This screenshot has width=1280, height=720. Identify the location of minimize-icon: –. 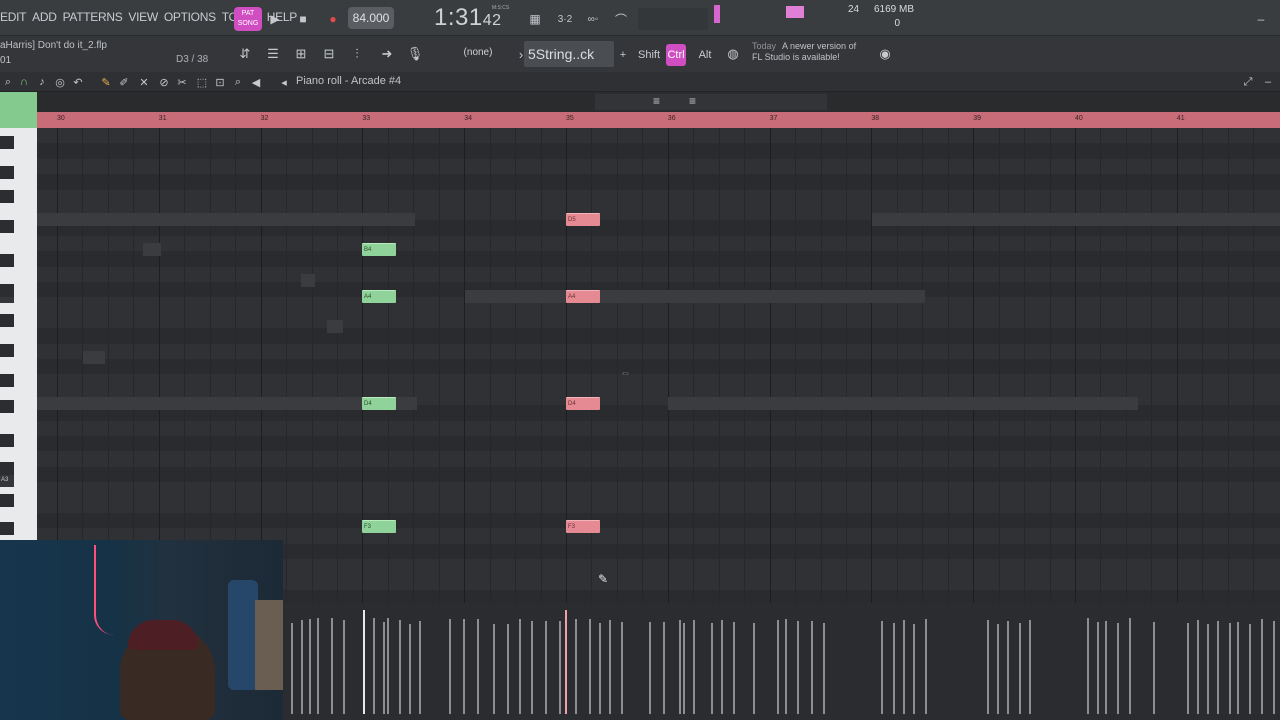
(1261, 19).